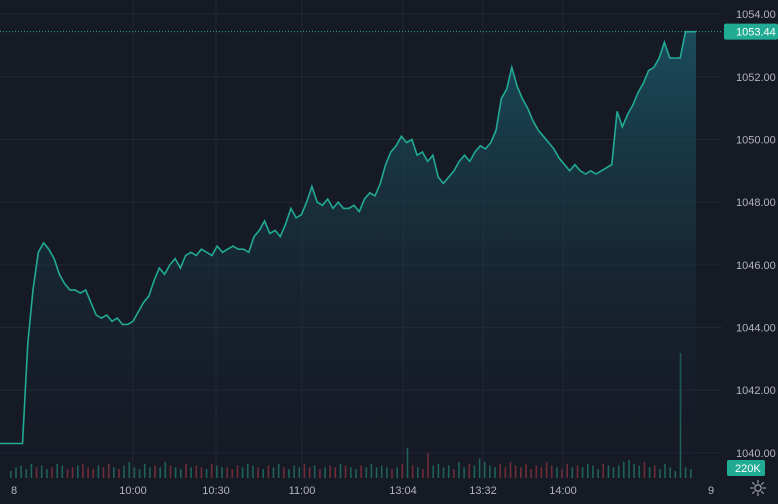 Image resolution: width=778 pixels, height=504 pixels. I want to click on settings-icon, so click(758, 488).